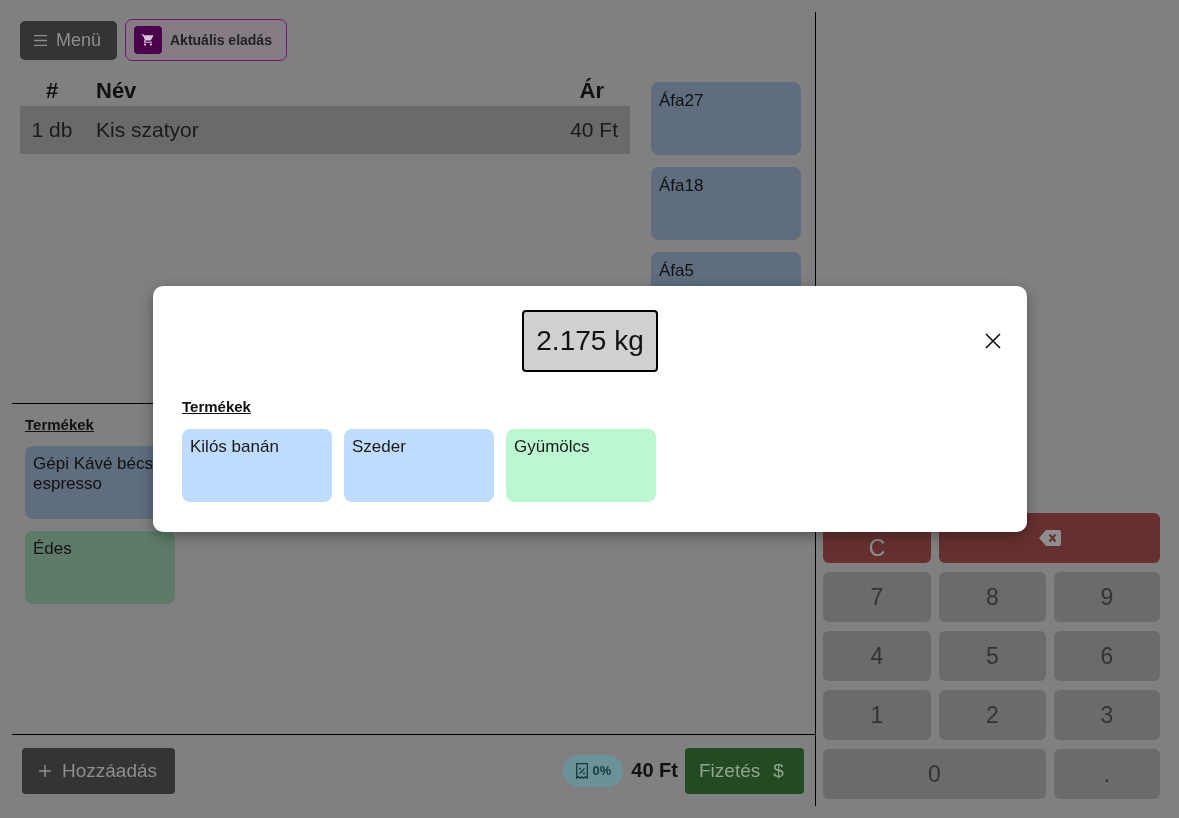 This screenshot has width=1179, height=818. What do you see at coordinates (581, 465) in the screenshot?
I see `product-button: Gyümölcs` at bounding box center [581, 465].